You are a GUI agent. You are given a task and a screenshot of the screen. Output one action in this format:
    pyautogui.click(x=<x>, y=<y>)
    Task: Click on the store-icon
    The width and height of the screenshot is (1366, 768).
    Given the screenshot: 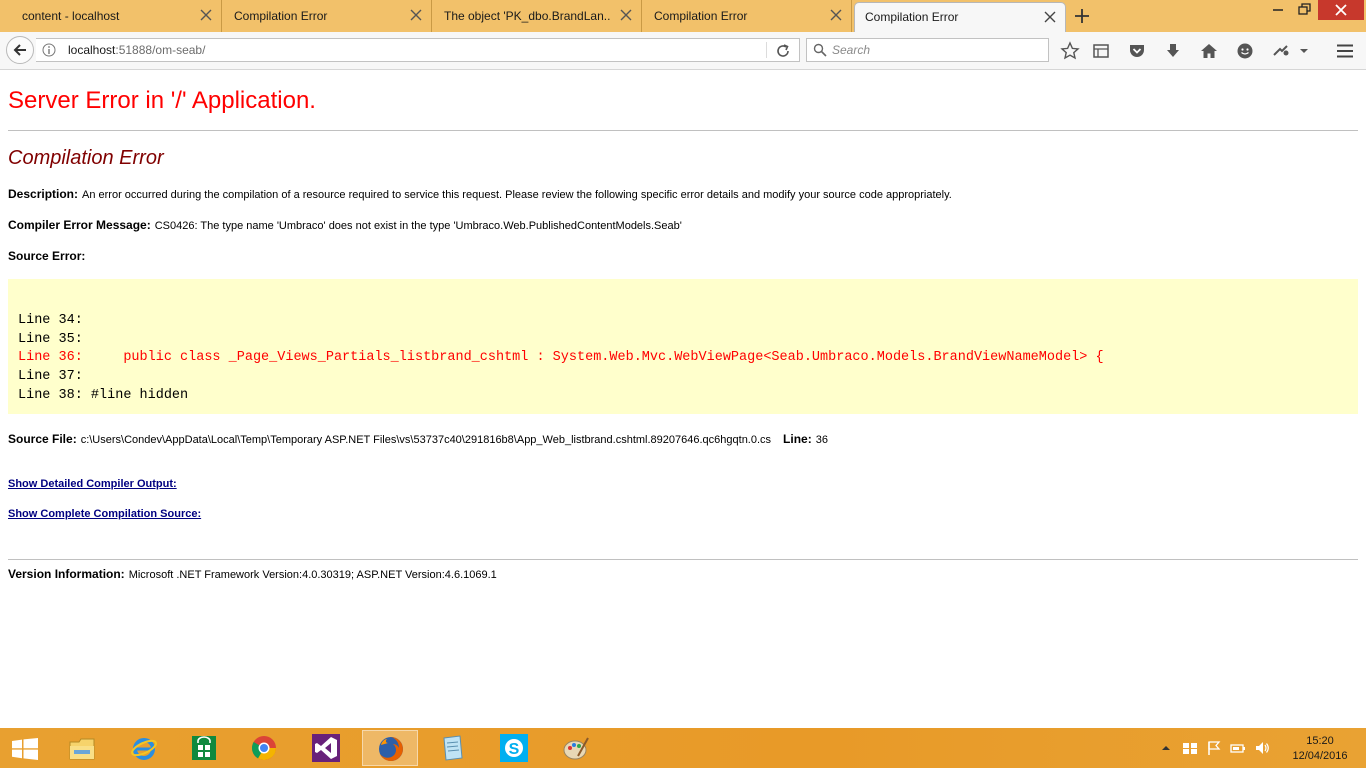 What is the action you would take?
    pyautogui.click(x=204, y=748)
    